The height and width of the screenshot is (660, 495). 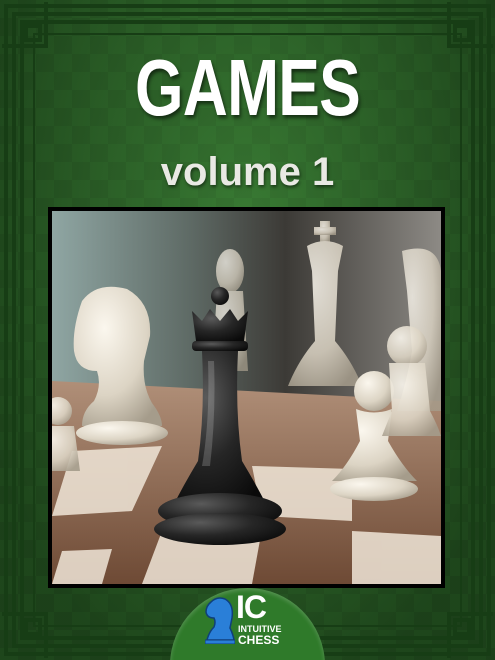 I want to click on logo-mark: IC, so click(x=251, y=607).